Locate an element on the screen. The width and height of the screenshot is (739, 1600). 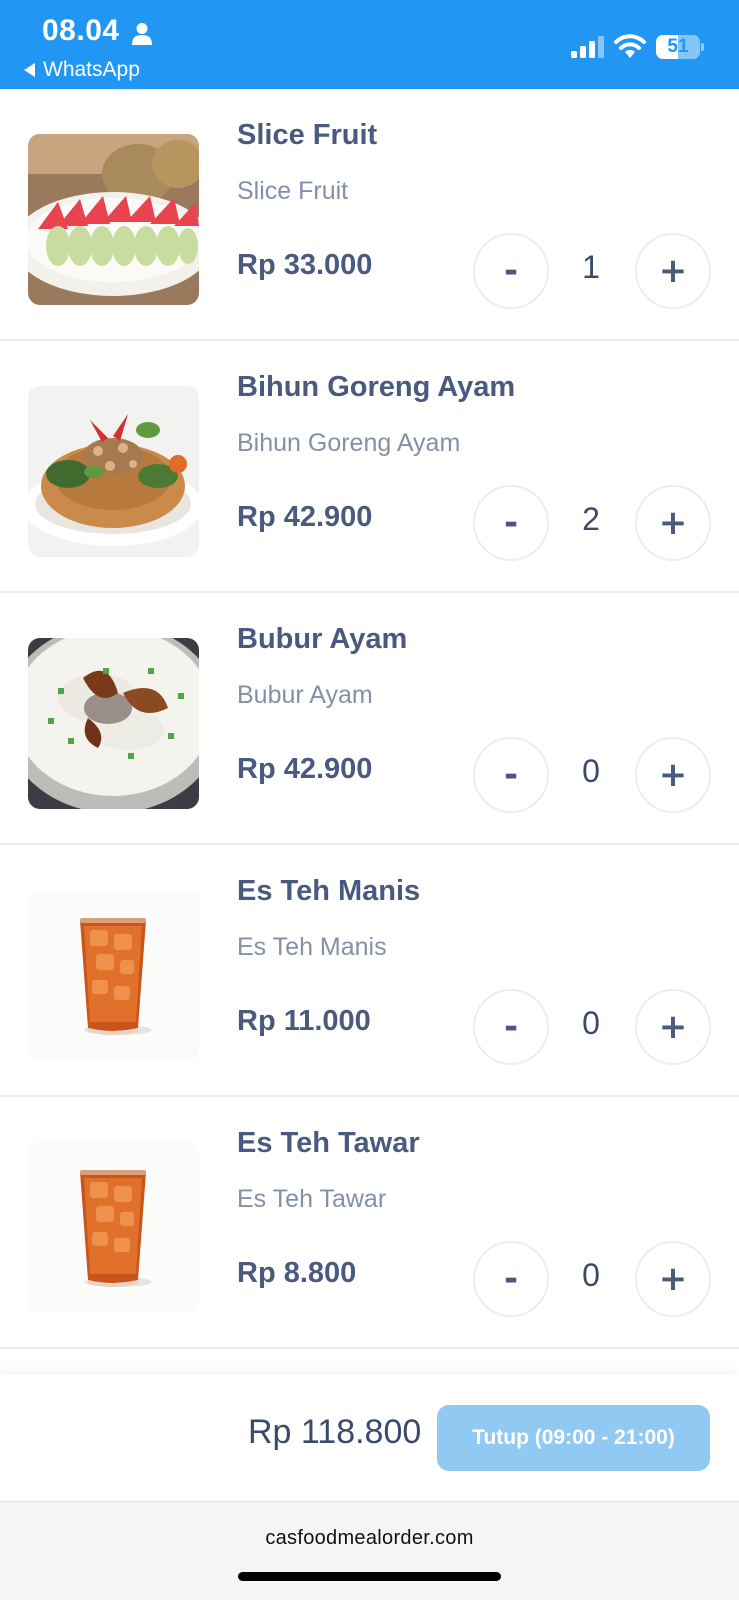
cart-bar: Rp 118.800 Tutup (09:00 - 21:00) is located at coordinates (369, 1438).